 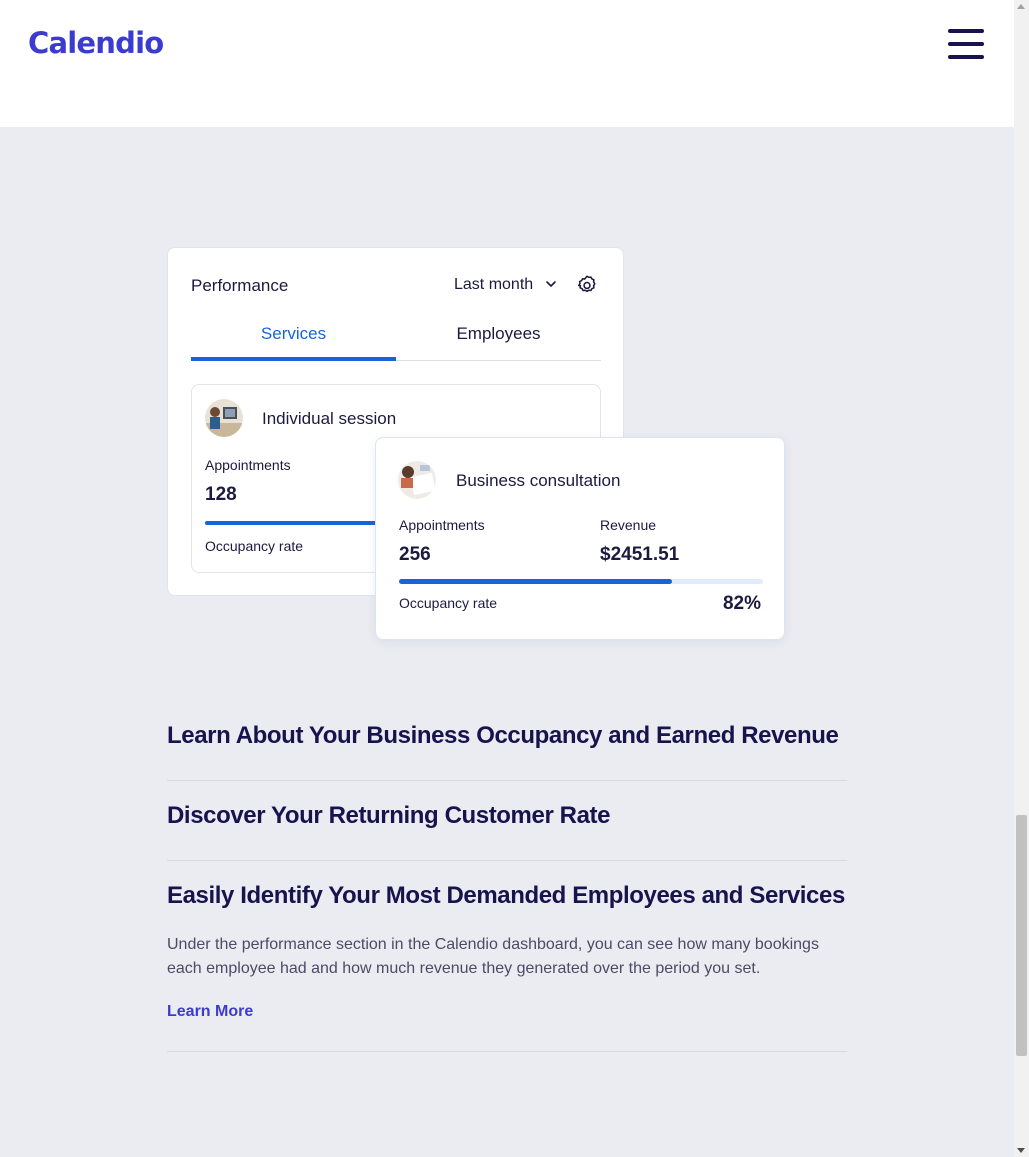 What do you see at coordinates (587, 285) in the screenshot?
I see `gear-icon` at bounding box center [587, 285].